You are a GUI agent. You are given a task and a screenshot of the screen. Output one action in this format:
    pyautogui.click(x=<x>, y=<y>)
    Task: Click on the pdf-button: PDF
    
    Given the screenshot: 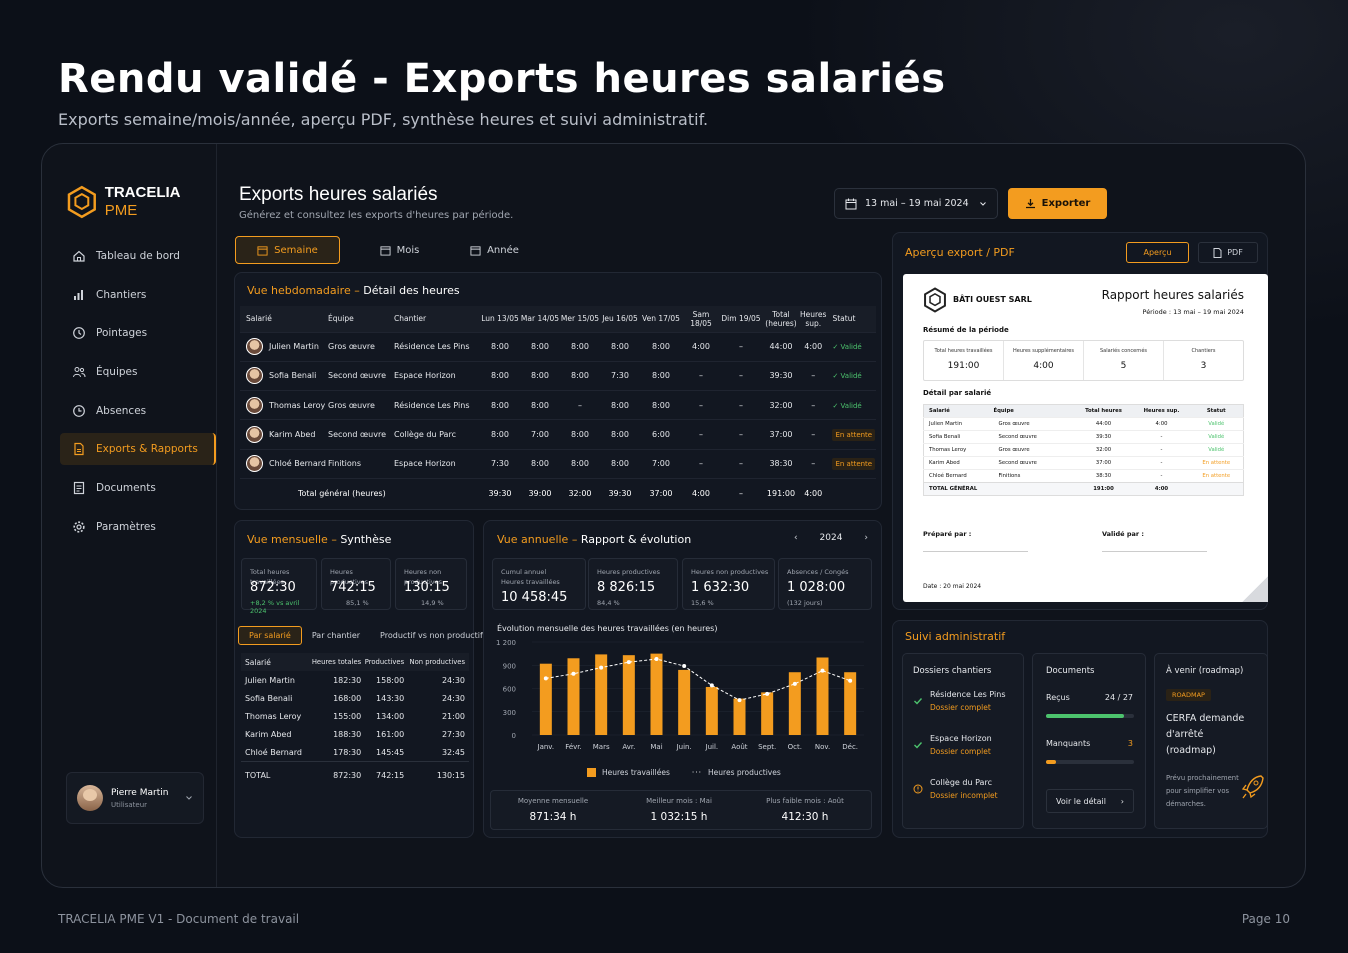 What is the action you would take?
    pyautogui.click(x=1228, y=252)
    